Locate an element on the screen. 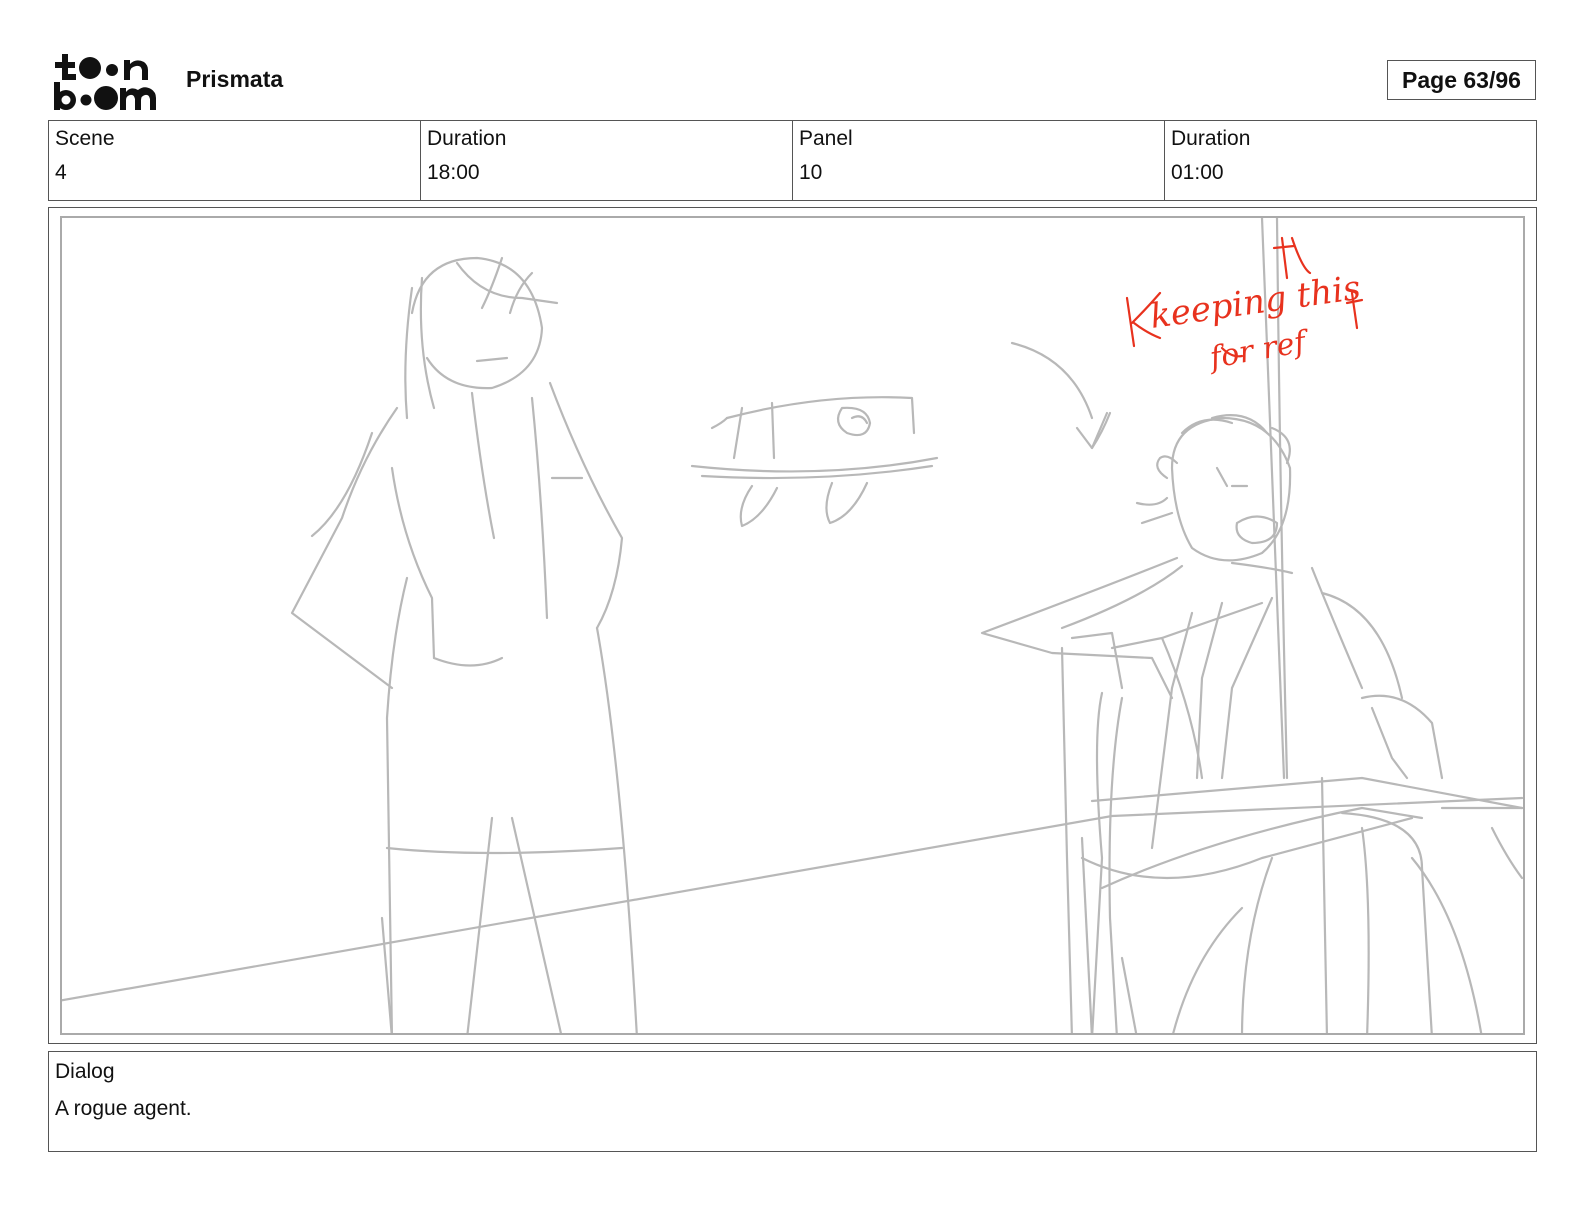  page-number-badge: Page 63/96 is located at coordinates (1461, 80).